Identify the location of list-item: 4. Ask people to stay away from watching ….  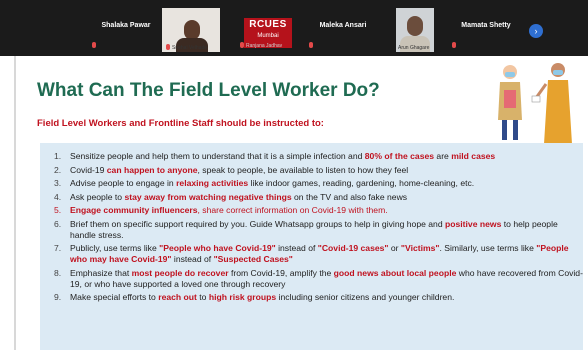
(311, 197).